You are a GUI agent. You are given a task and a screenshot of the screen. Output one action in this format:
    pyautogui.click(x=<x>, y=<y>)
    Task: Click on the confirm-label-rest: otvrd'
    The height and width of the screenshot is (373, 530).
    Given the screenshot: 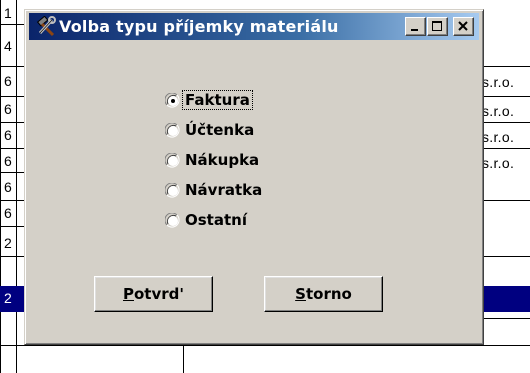 What is the action you would take?
    pyautogui.click(x=159, y=294)
    